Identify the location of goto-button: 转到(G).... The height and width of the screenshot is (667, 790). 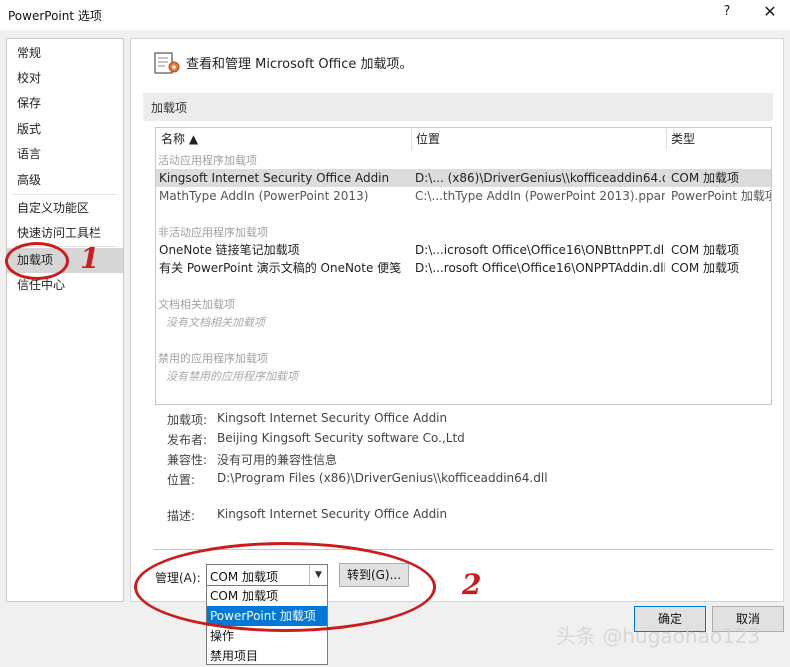
(374, 575).